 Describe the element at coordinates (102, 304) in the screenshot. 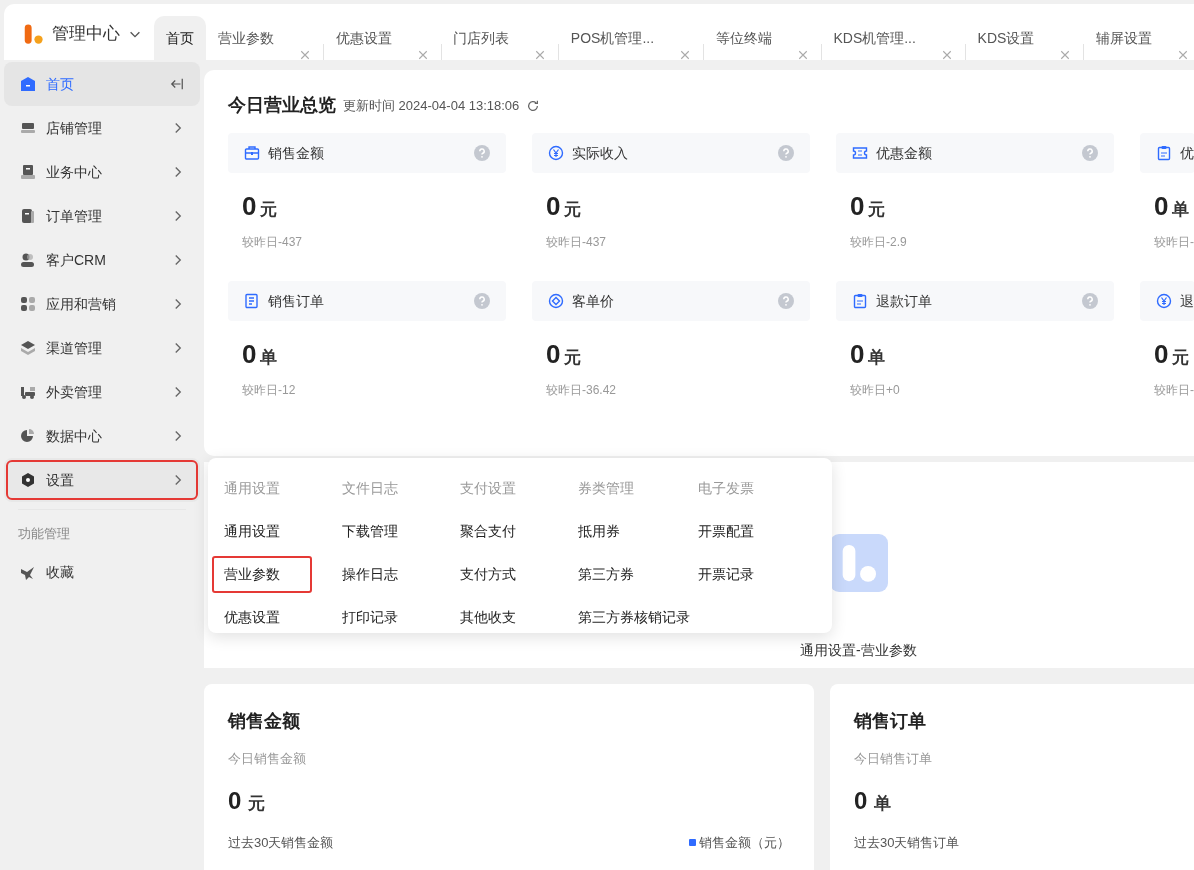

I see `sidebar-item: 应用和营销` at that location.